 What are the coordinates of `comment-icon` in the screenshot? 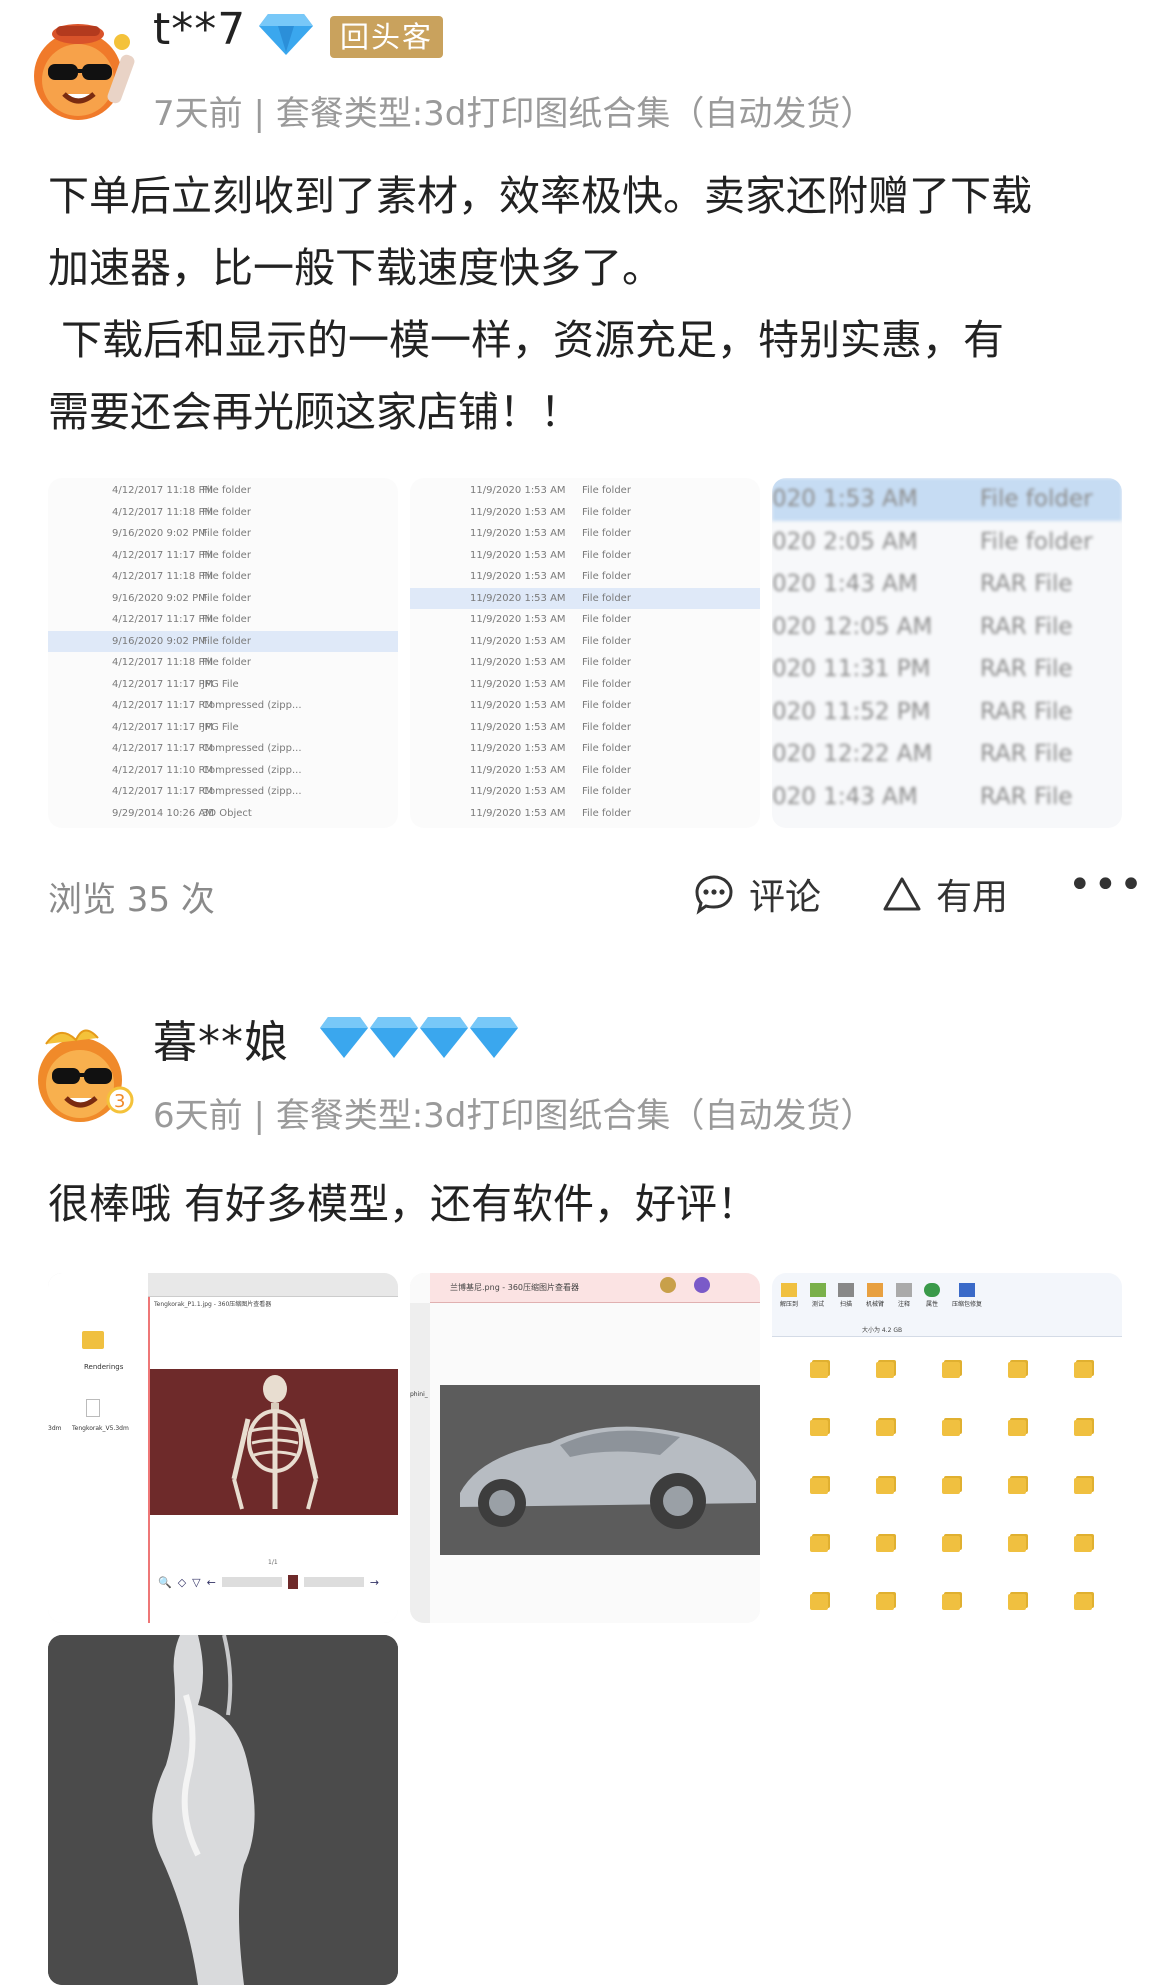 It's located at (714, 894).